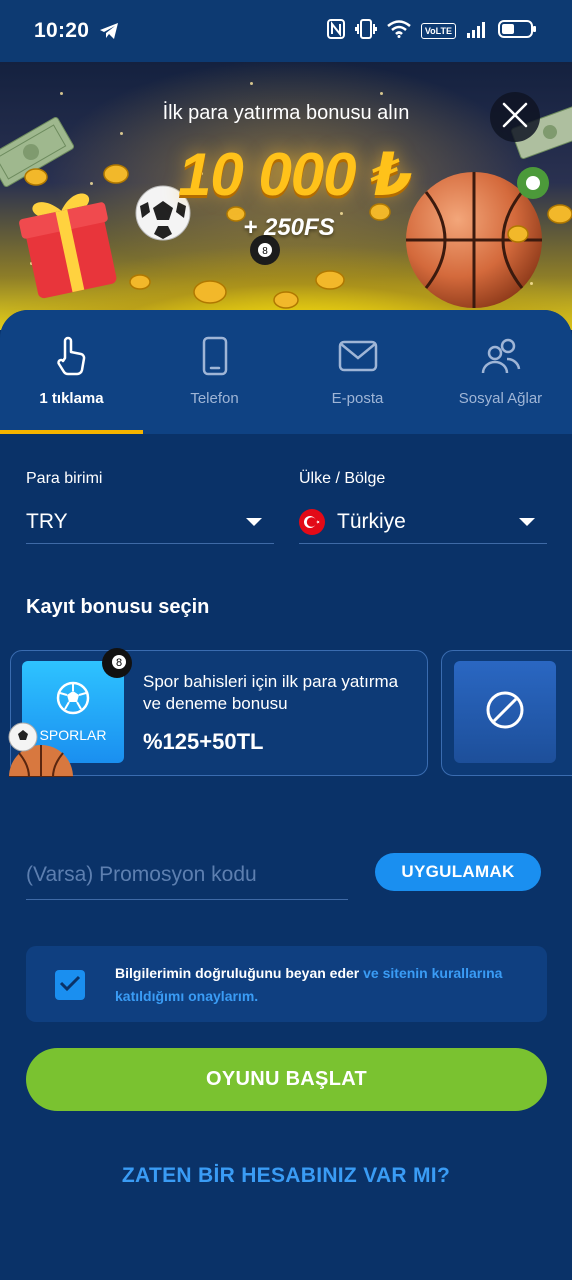 This screenshot has height=1280, width=572. I want to click on football-icon, so click(73, 700).